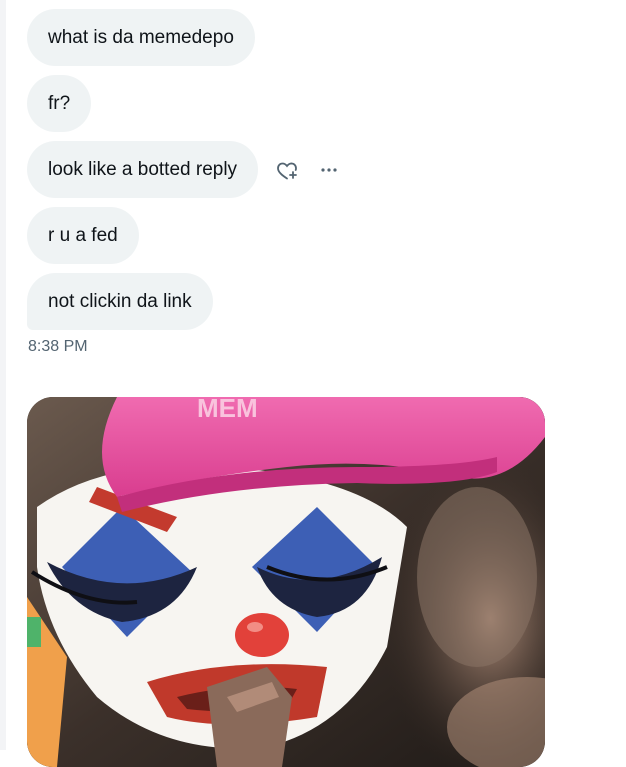  What do you see at coordinates (307, 301) in the screenshot?
I see `message-row: not clickin da link` at bounding box center [307, 301].